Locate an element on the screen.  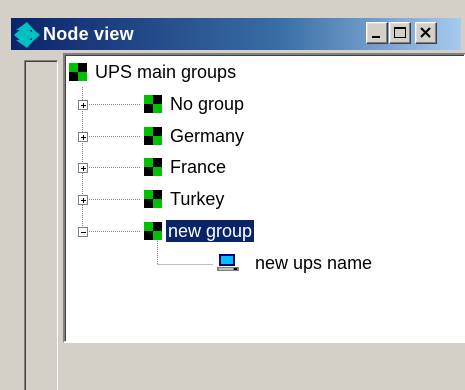
maximize-icon is located at coordinates (400, 32).